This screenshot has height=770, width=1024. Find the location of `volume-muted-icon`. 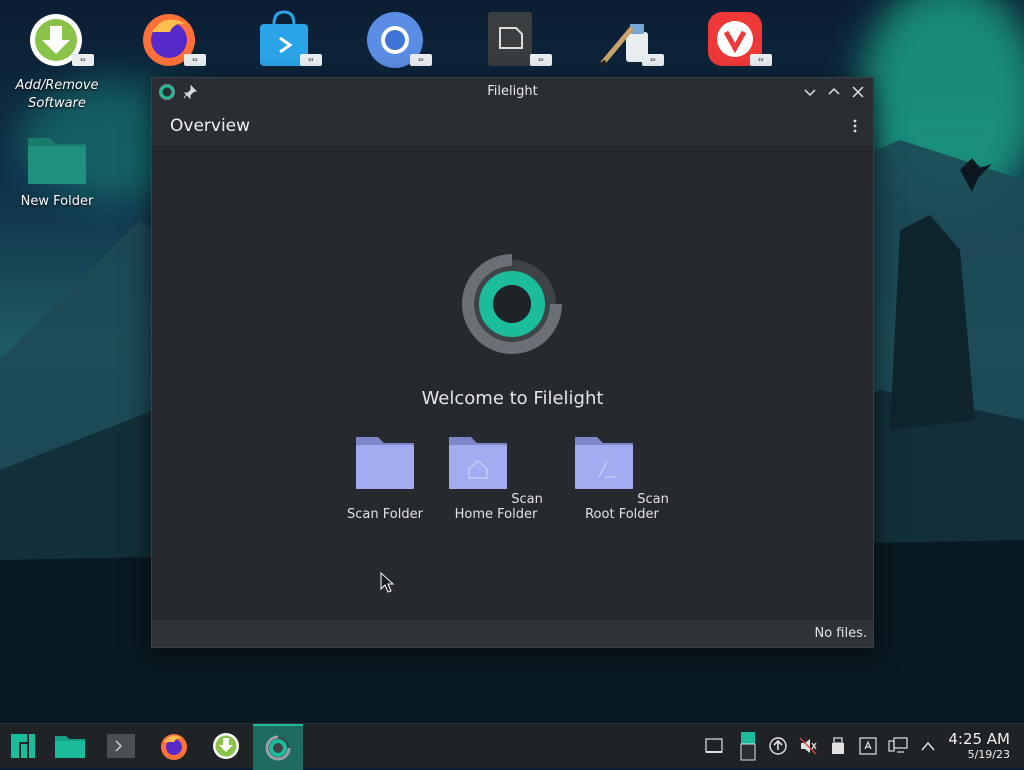

volume-muted-icon is located at coordinates (808, 746).